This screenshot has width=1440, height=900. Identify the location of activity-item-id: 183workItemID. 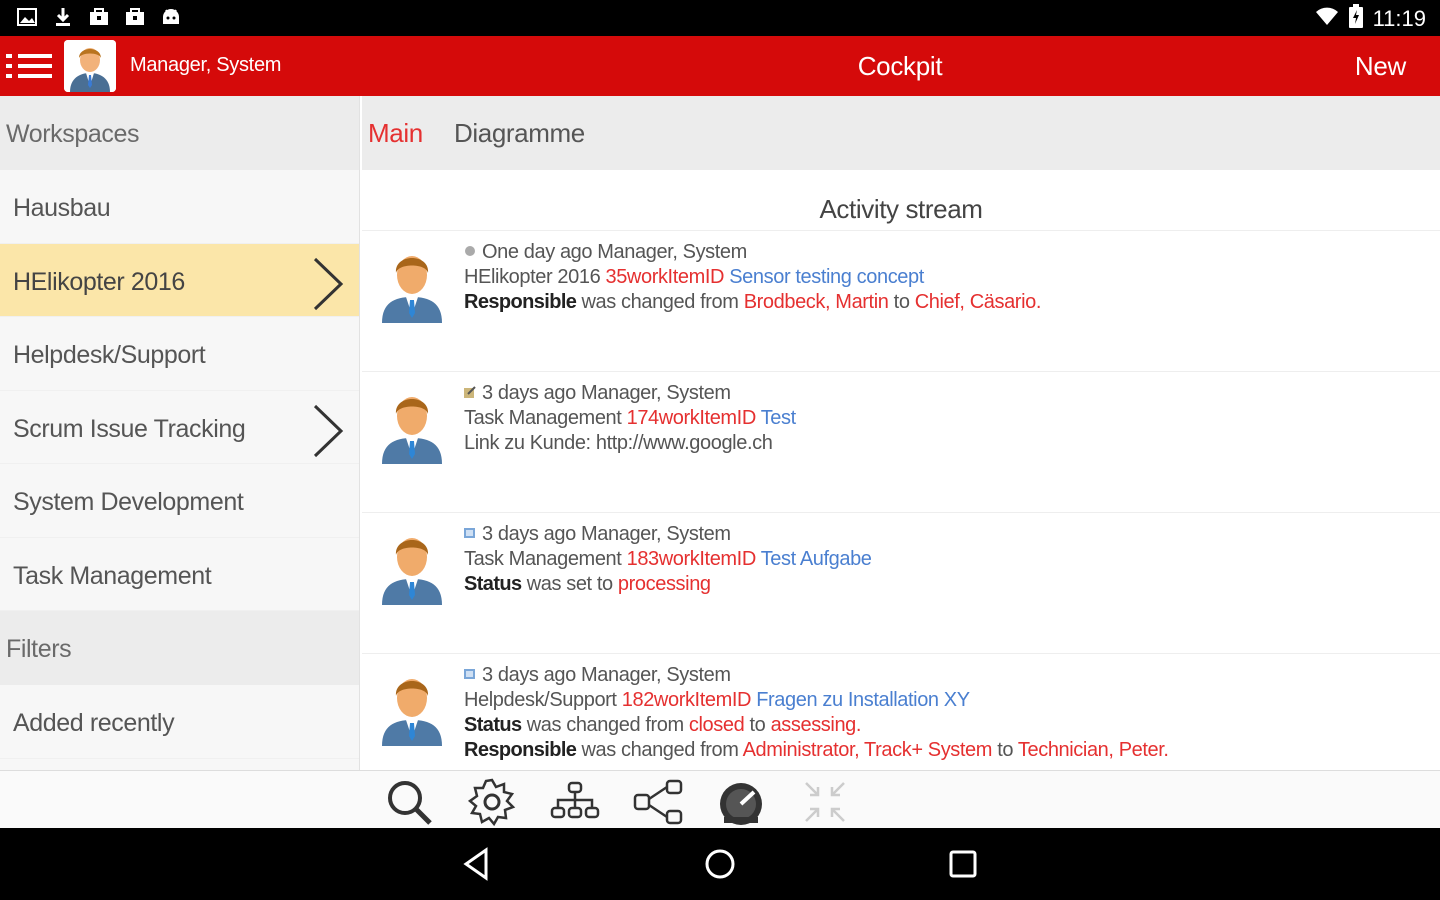
(692, 559).